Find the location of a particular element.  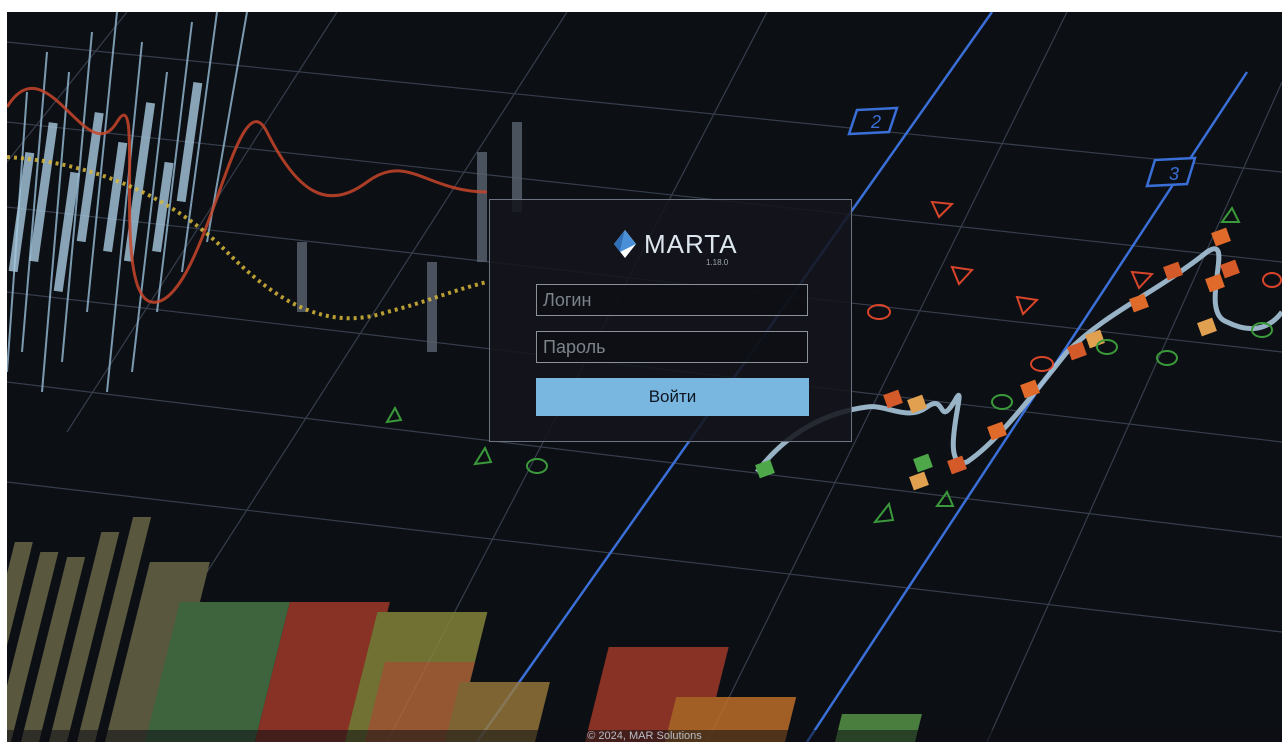

app-logo: MARTA 1.18.0 is located at coordinates (675, 248).